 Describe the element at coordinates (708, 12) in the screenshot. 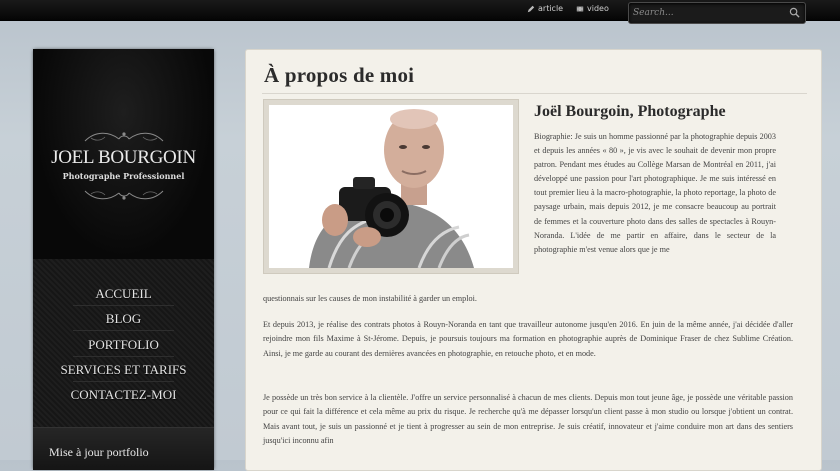

I see `search-input` at that location.